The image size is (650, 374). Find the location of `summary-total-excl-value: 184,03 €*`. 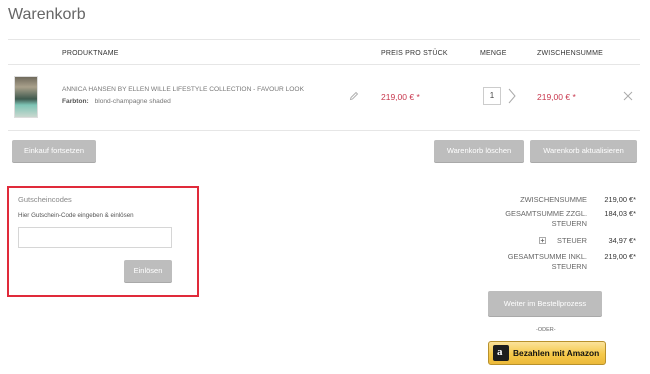

summary-total-excl-value: 184,03 €* is located at coordinates (620, 213).